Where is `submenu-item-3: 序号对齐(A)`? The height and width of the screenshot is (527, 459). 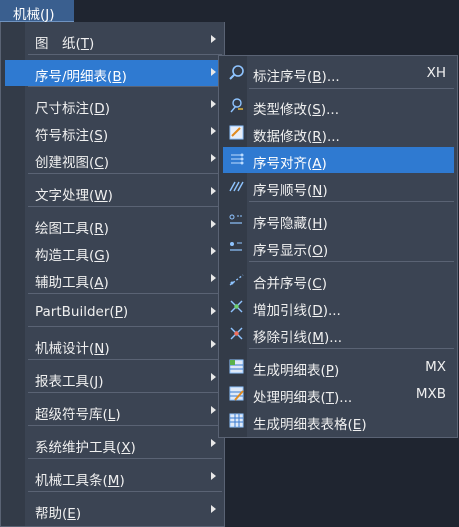 submenu-item-3: 序号对齐(A) is located at coordinates (338, 160).